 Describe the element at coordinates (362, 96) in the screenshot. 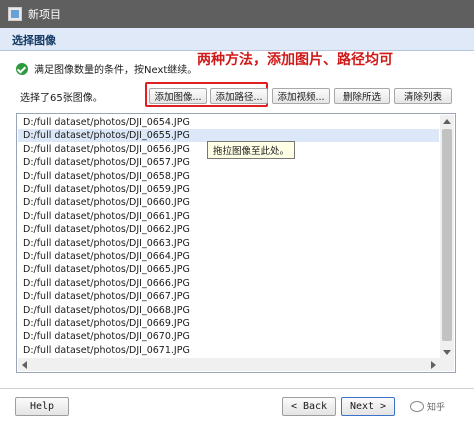

I see `remove-selected-button: 删除所选` at that location.